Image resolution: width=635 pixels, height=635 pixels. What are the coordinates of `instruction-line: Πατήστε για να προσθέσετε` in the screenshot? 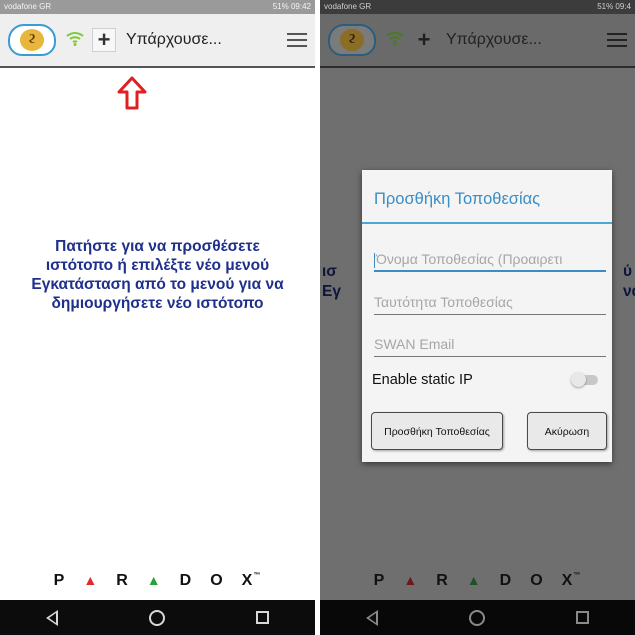 It's located at (157, 246).